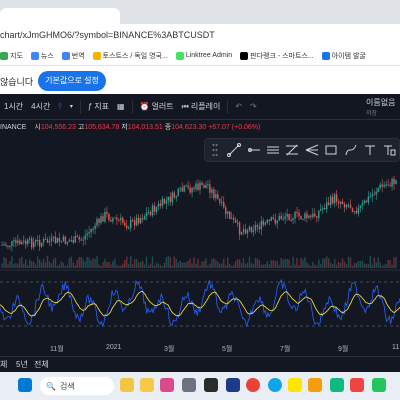 This screenshot has width=400, height=400. Describe the element at coordinates (73, 56) in the screenshot. I see `bookmark-translate: 번역` at that location.